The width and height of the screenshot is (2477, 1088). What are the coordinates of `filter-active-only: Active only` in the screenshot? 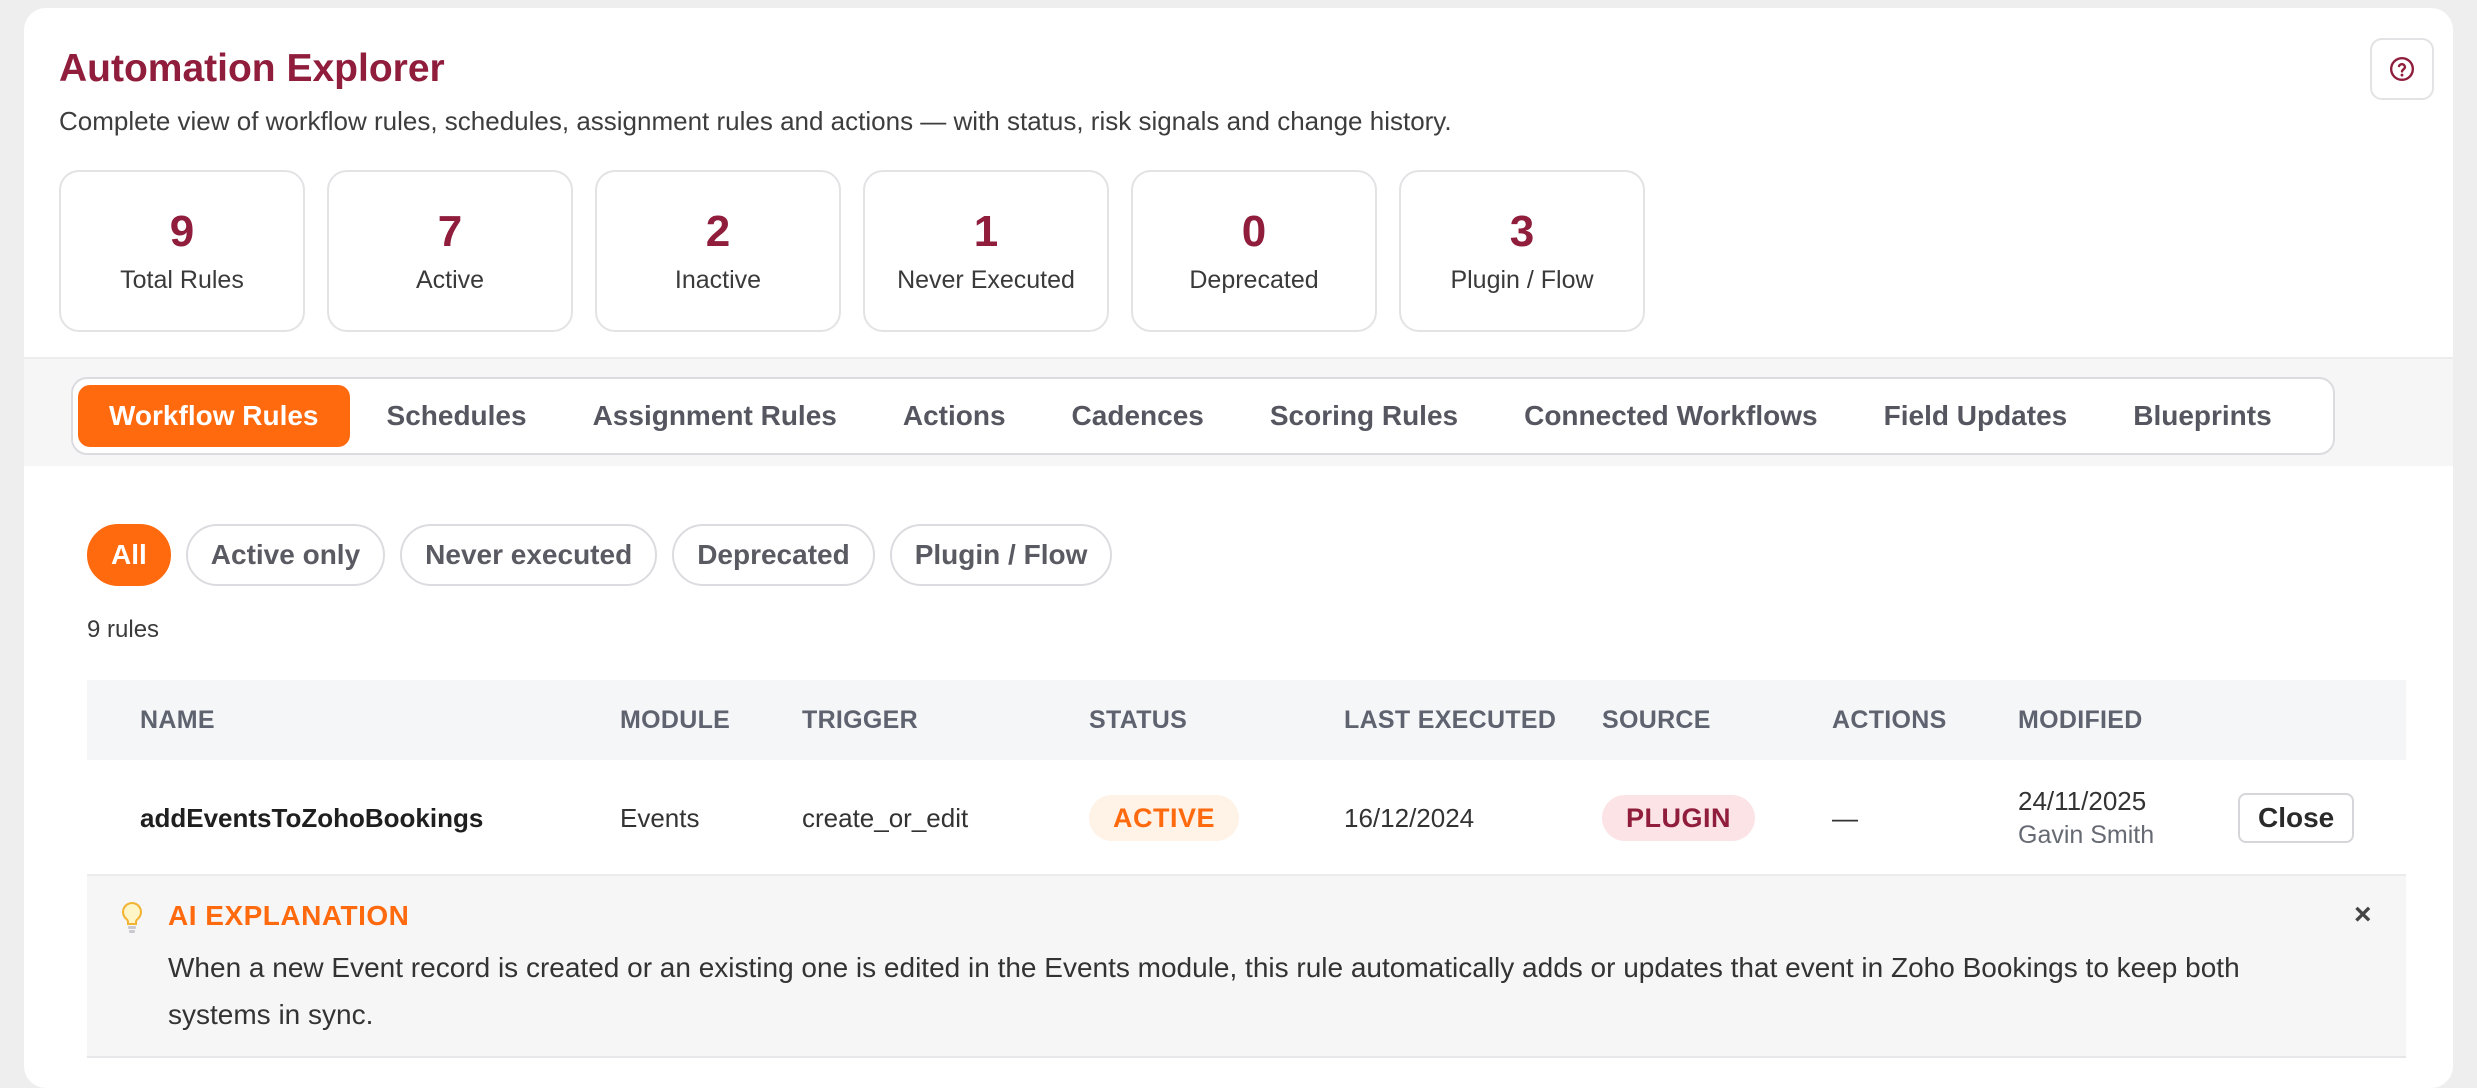 It's located at (285, 555).